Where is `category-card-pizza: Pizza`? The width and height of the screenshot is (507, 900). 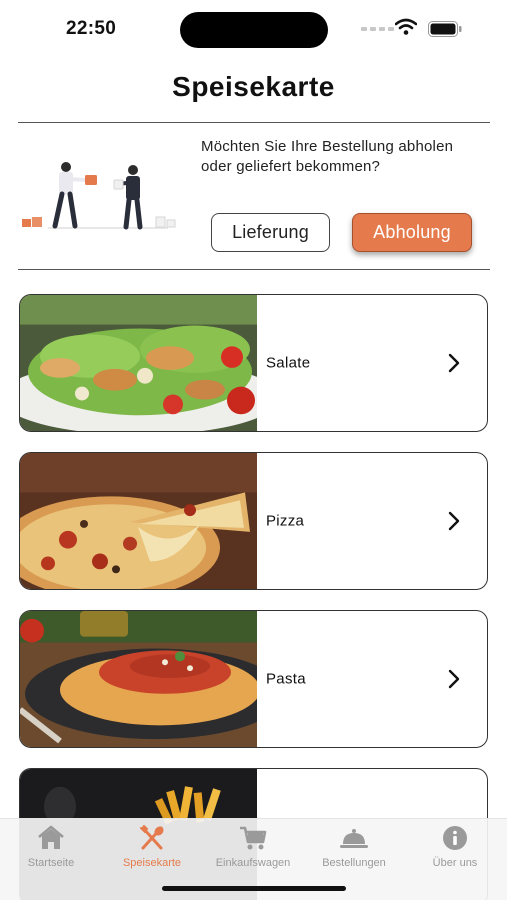
category-card-pizza: Pizza is located at coordinates (253, 521).